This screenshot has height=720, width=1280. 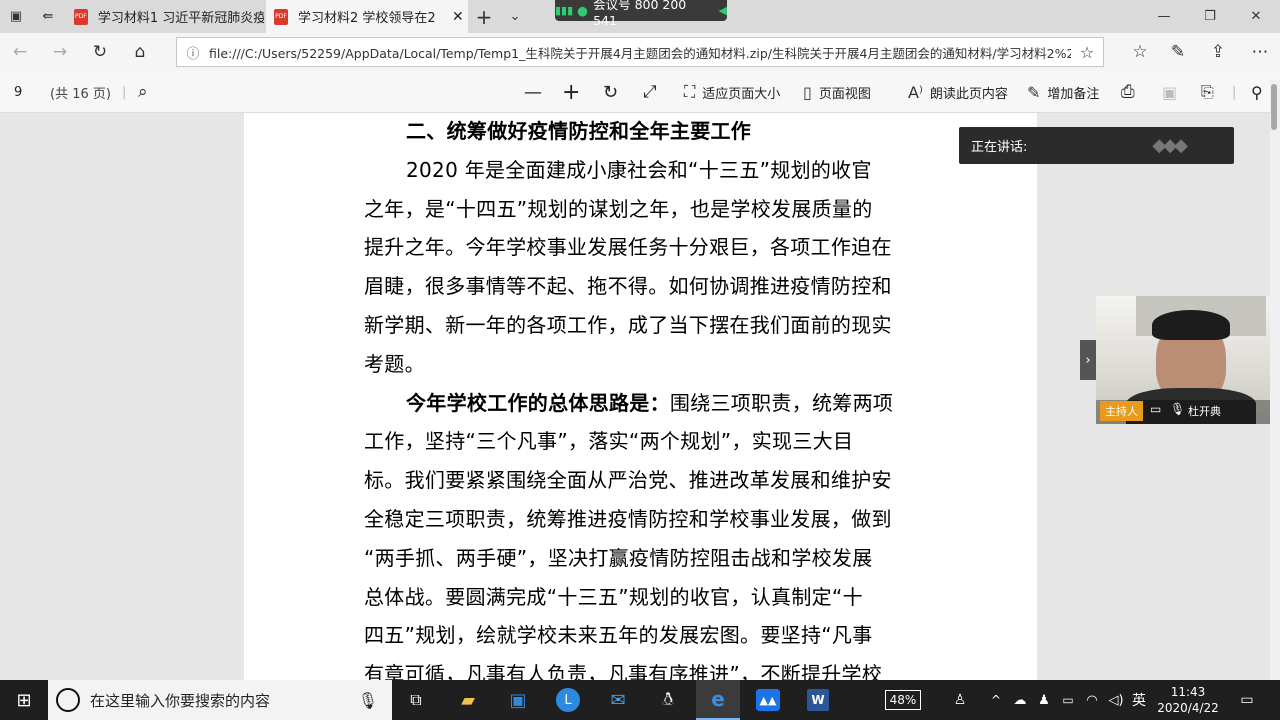 What do you see at coordinates (1260, 52) in the screenshot?
I see `more-icon: ⋯` at bounding box center [1260, 52].